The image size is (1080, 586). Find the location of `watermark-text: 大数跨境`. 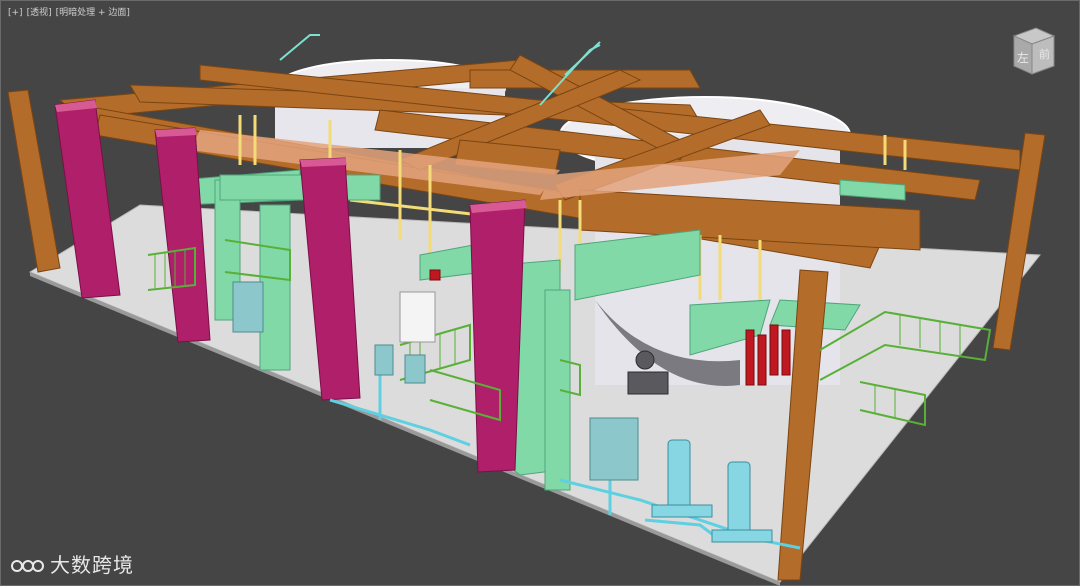

watermark-text: 大数跨境 is located at coordinates (92, 565).